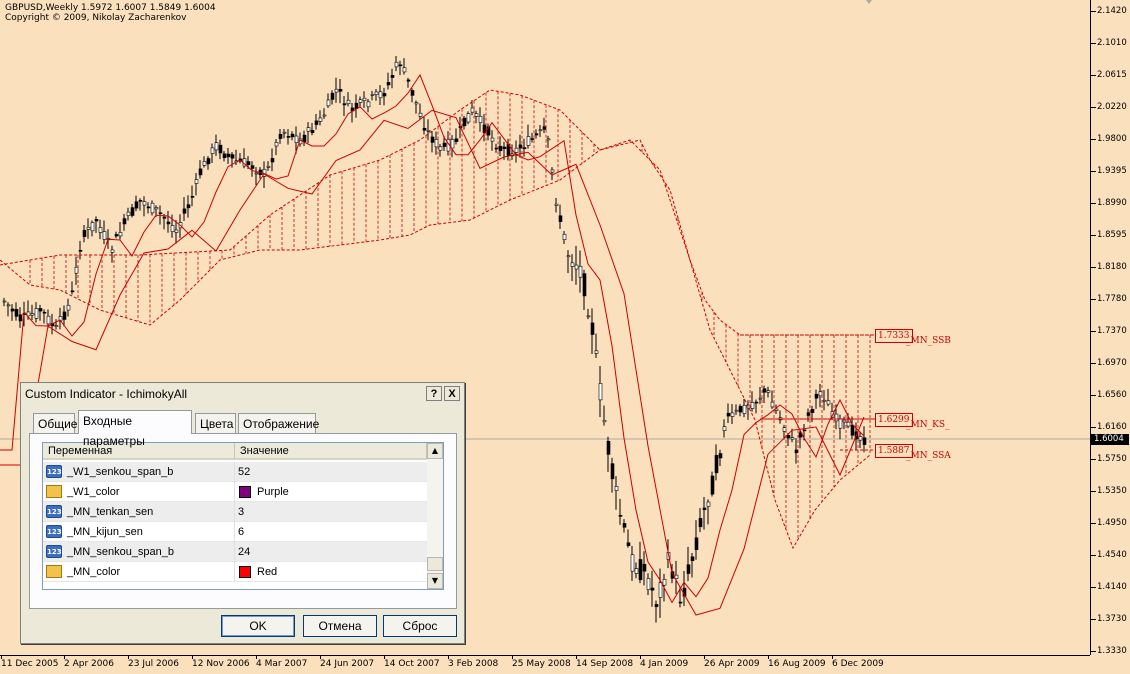  Describe the element at coordinates (241, 512) in the screenshot. I see `parameter-value: 3` at that location.